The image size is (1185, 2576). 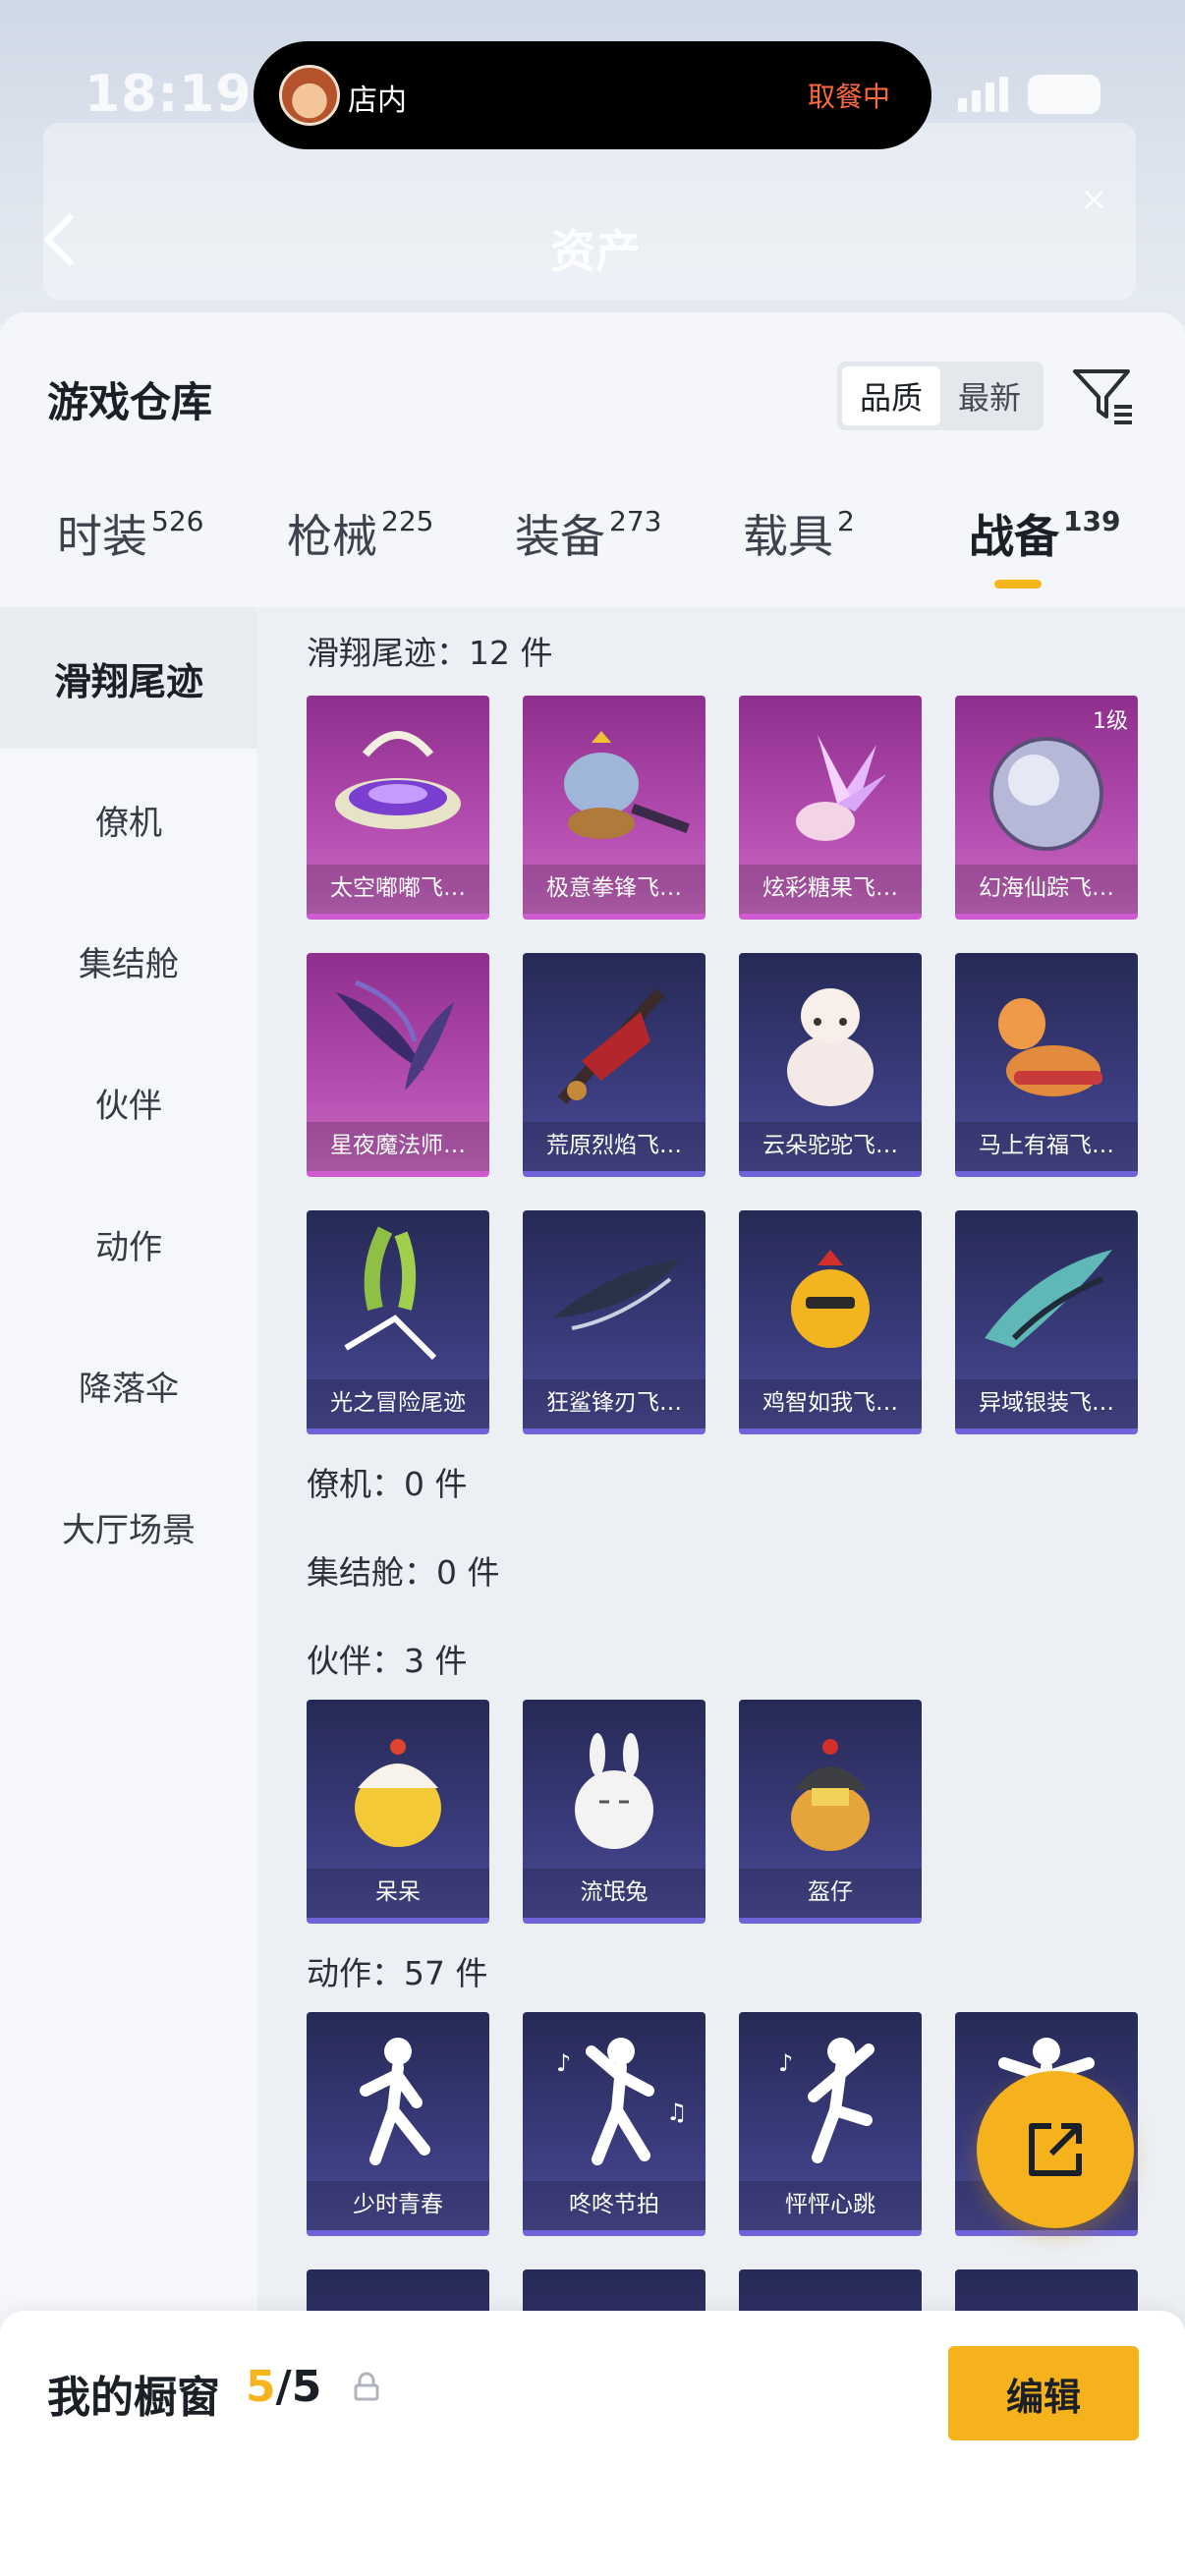 I want to click on section-heading-assembly-pod: 集结舱：0 件, so click(x=404, y=1572).